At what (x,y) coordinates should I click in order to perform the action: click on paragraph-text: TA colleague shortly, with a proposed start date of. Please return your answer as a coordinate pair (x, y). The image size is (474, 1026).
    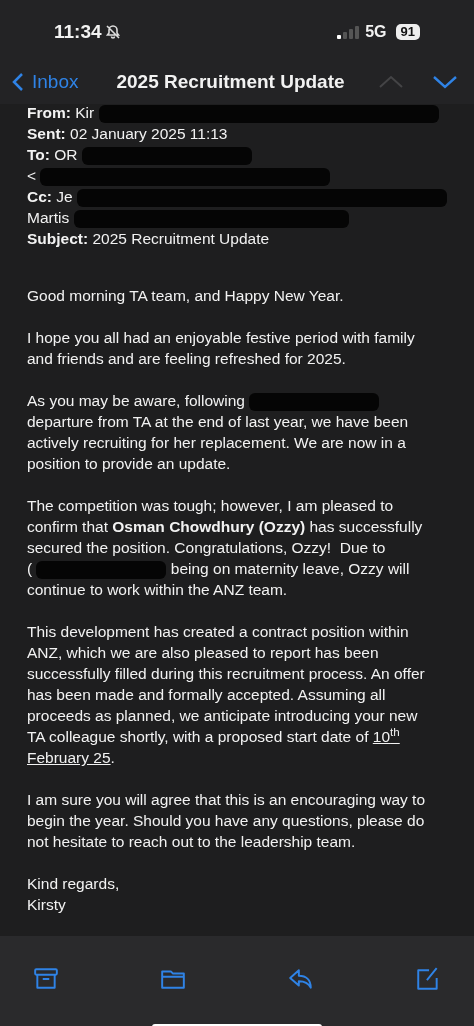
    Looking at the image, I should click on (198, 737).